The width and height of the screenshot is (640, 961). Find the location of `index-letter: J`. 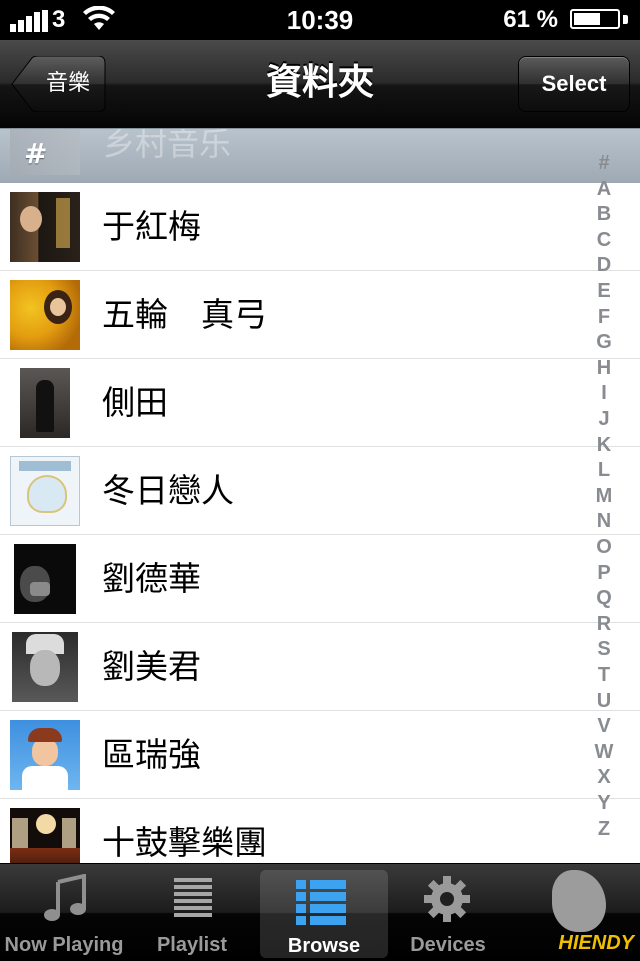

index-letter: J is located at coordinates (604, 419).